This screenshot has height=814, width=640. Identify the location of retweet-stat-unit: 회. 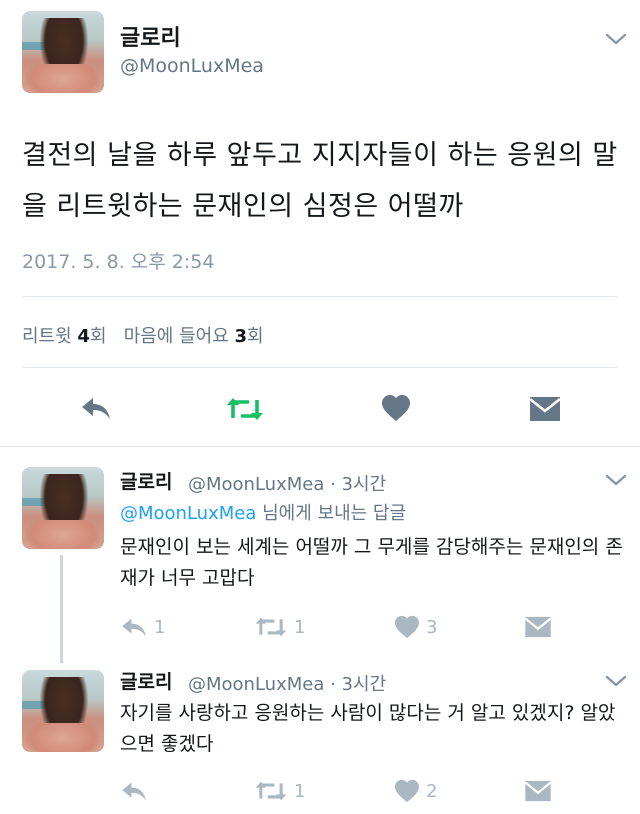
(98, 336).